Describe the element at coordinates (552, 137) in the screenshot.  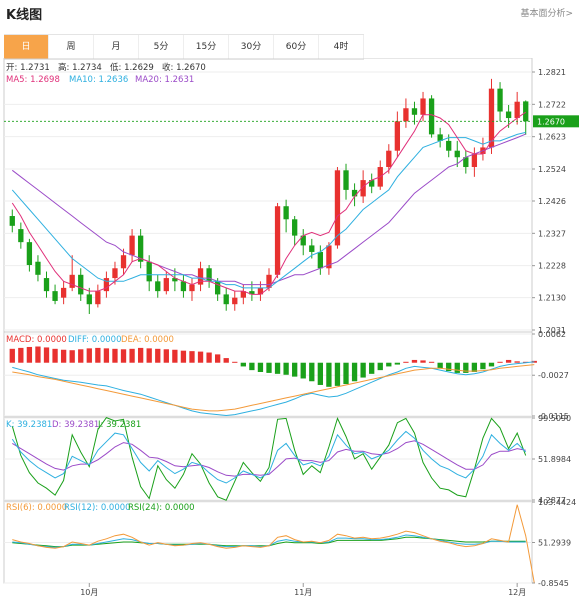
I see `price-tick-label: 1.2623` at that location.